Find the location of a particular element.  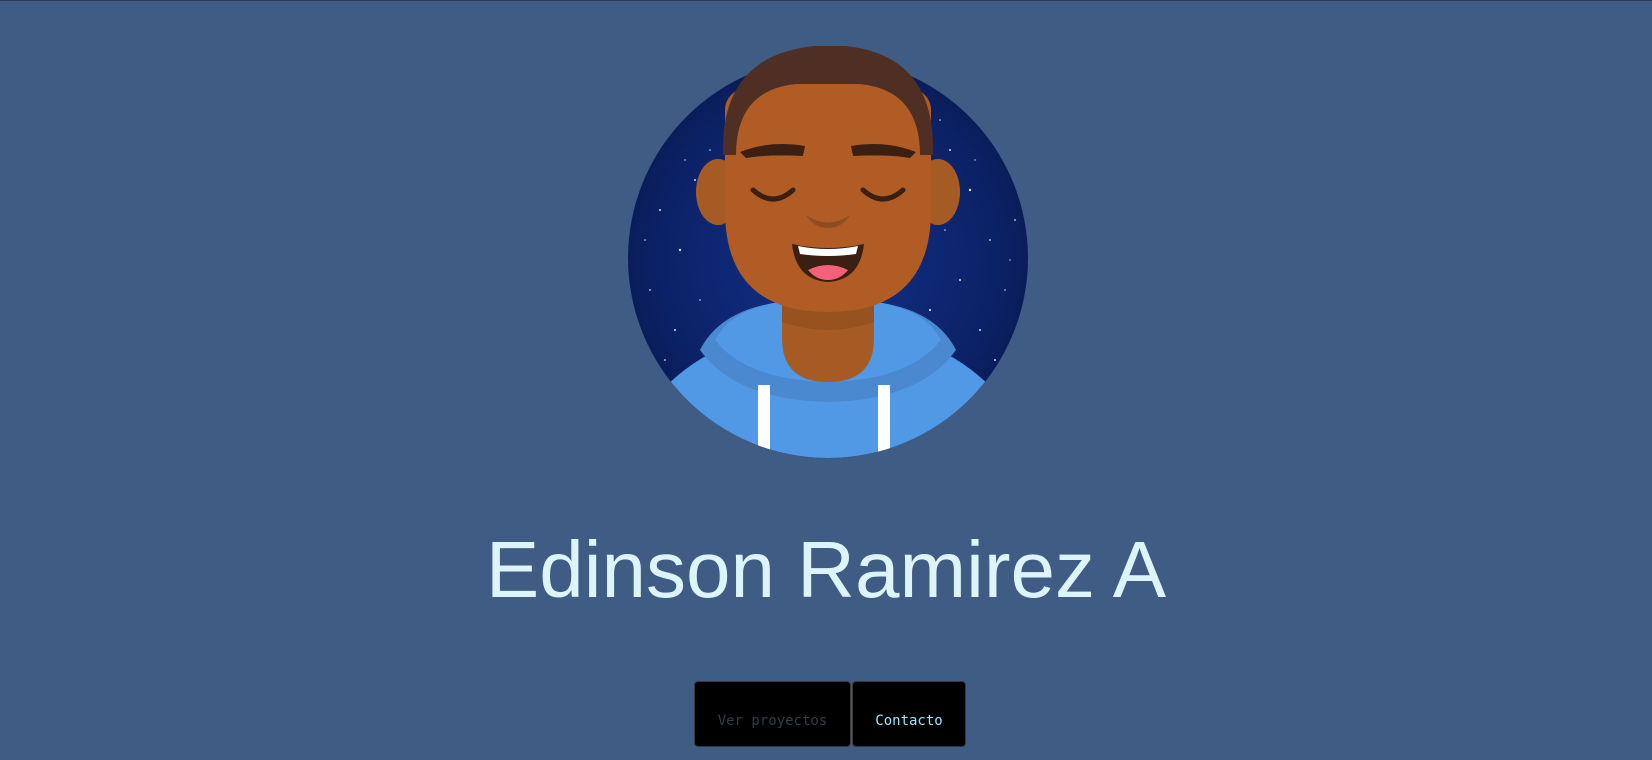

avatar is located at coordinates (830, 251).